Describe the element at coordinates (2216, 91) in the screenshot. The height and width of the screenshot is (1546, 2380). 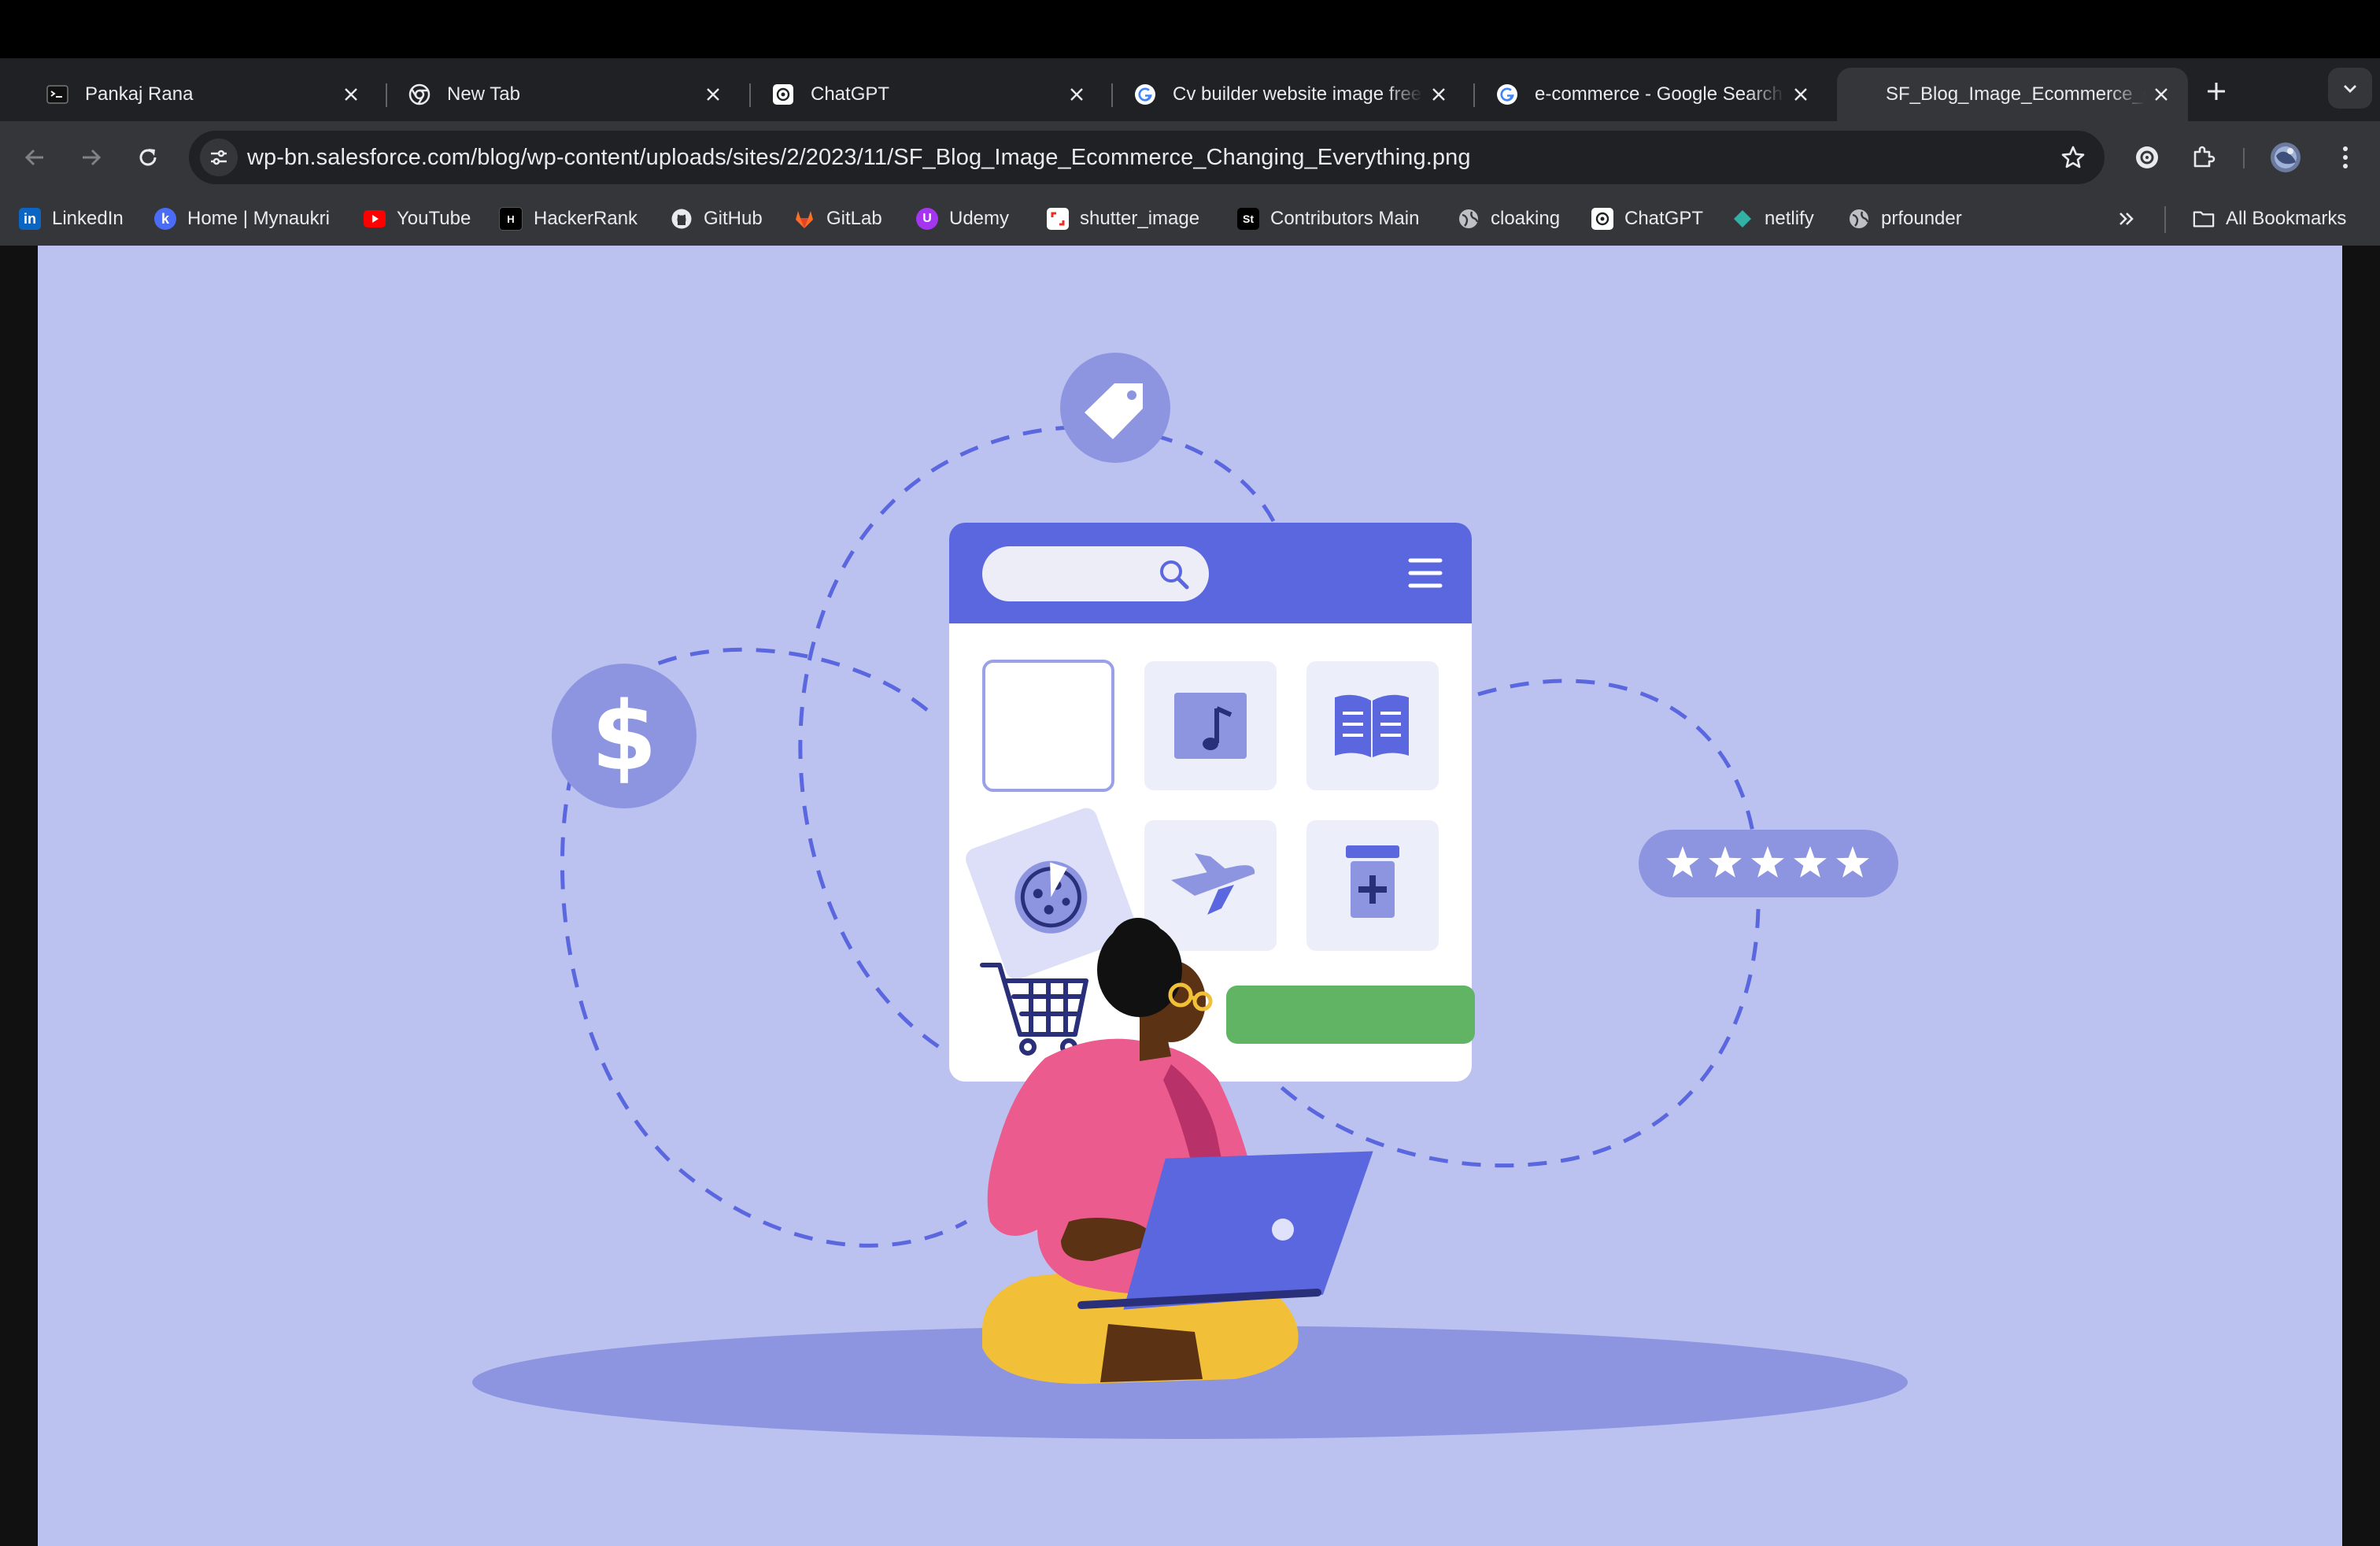
I see `new-tab-button` at that location.